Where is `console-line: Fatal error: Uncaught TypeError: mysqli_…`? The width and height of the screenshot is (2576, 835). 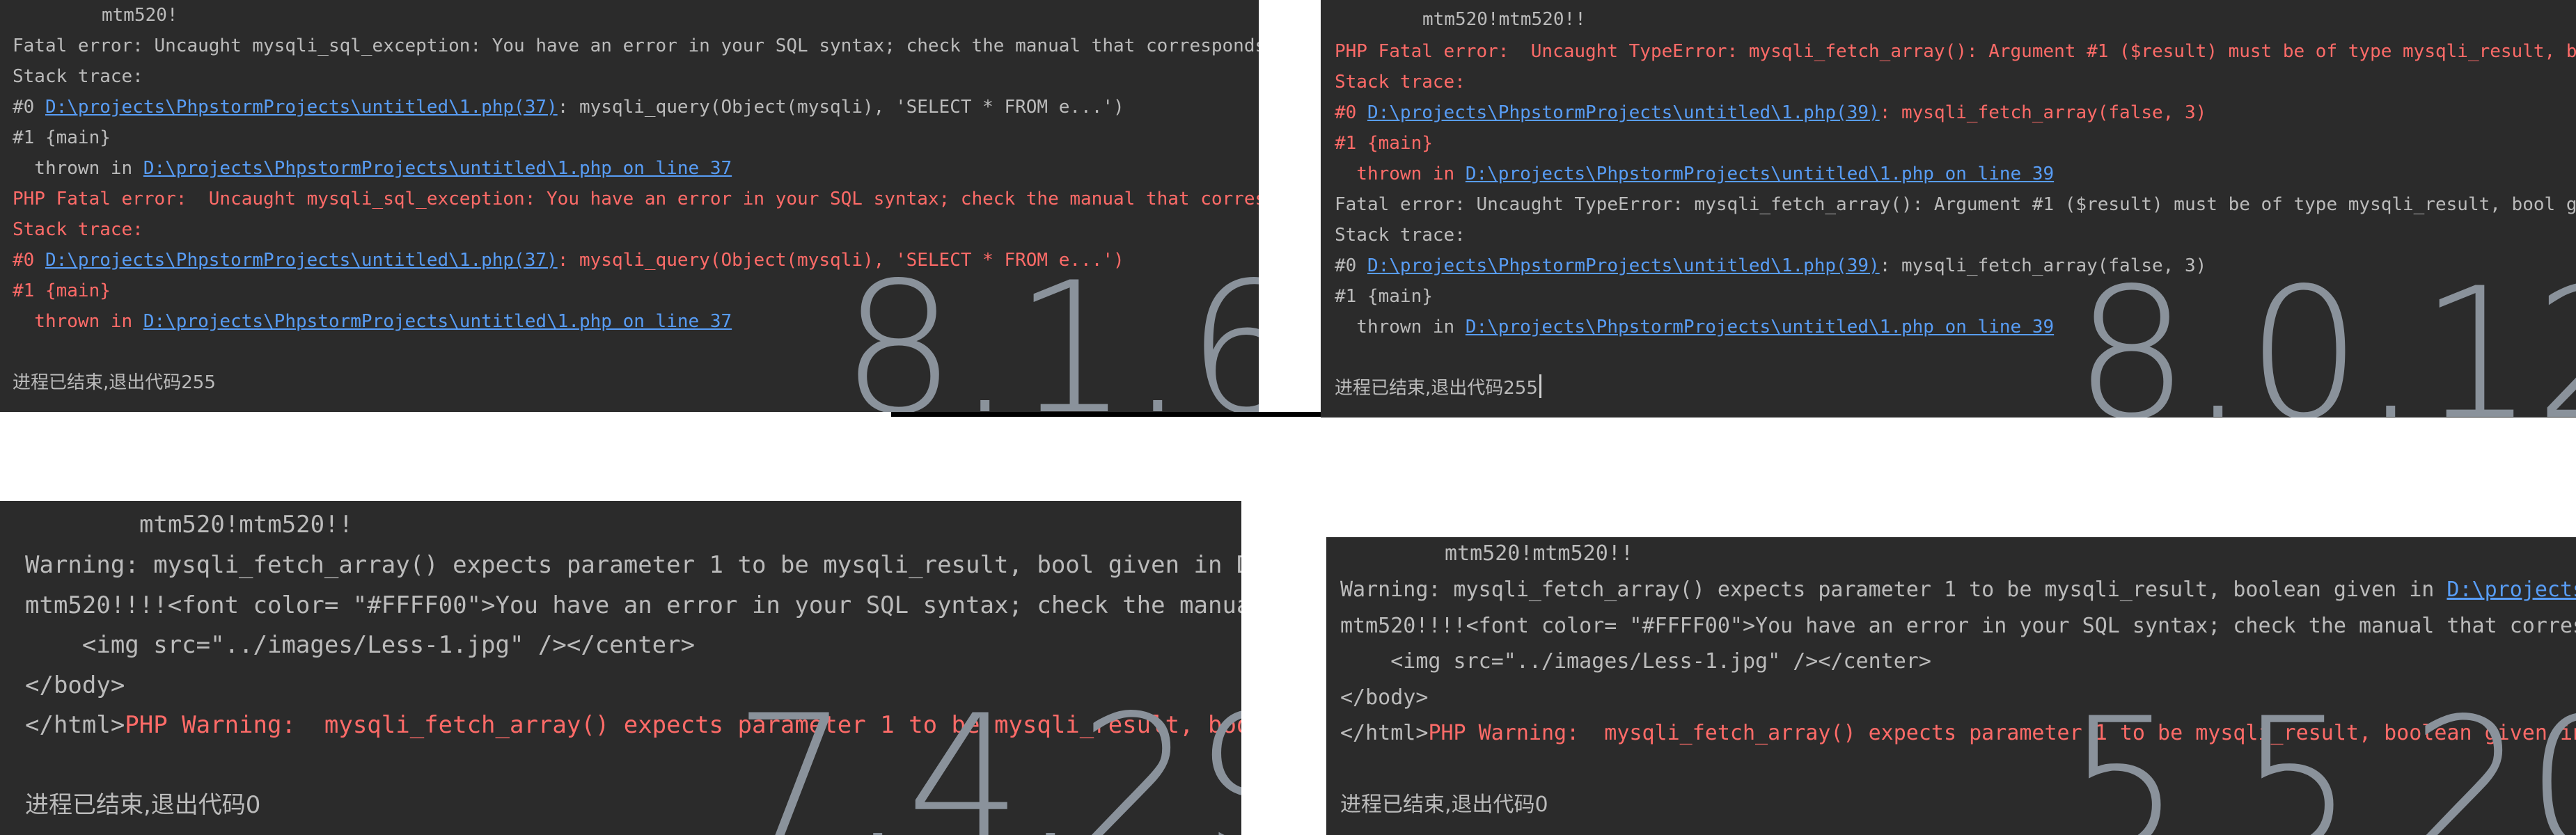
console-line: Fatal error: Uncaught TypeError: mysqli_… is located at coordinates (1955, 204).